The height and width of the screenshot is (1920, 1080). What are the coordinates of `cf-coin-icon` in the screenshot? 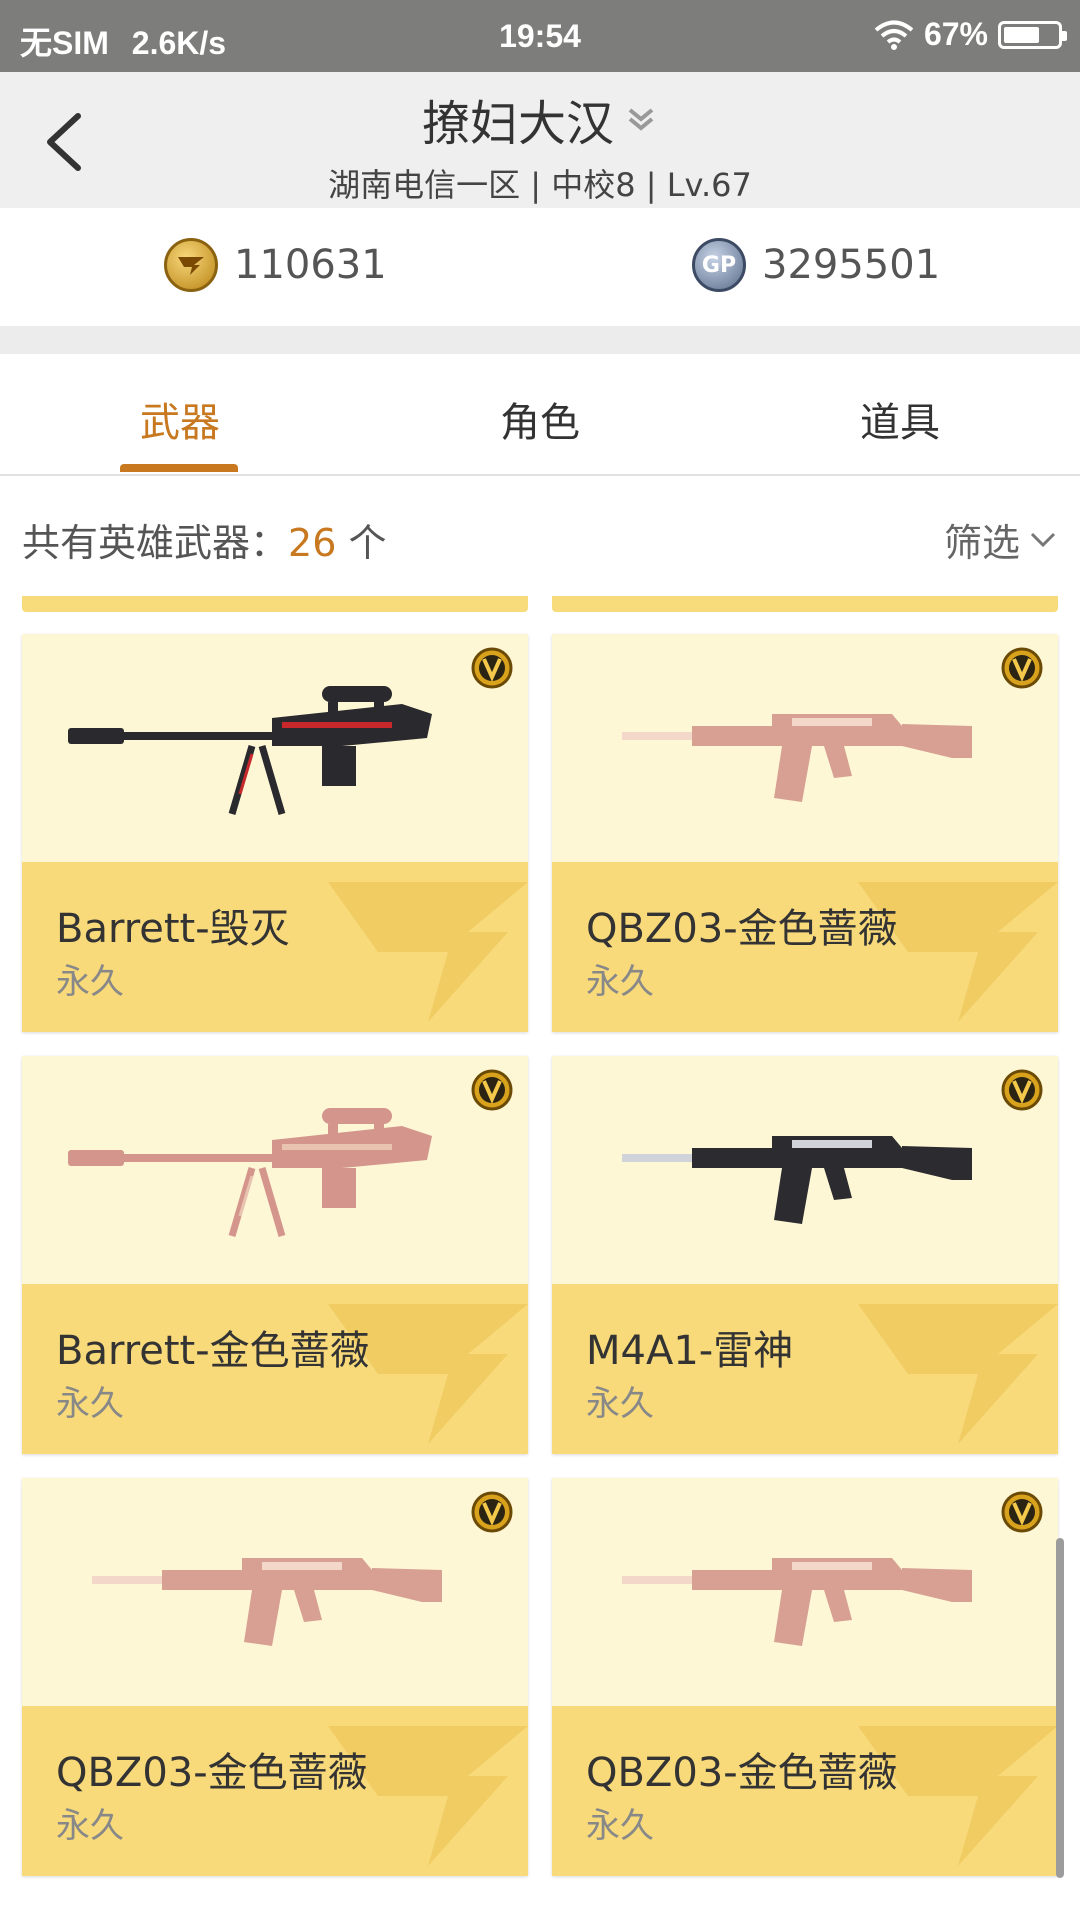 It's located at (191, 265).